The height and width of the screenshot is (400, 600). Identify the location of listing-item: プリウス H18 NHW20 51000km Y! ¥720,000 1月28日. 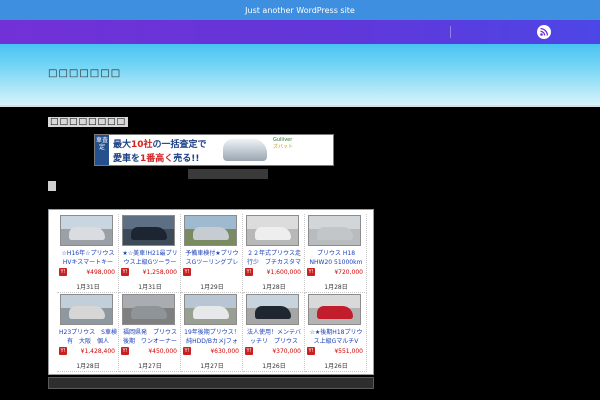
(336, 253).